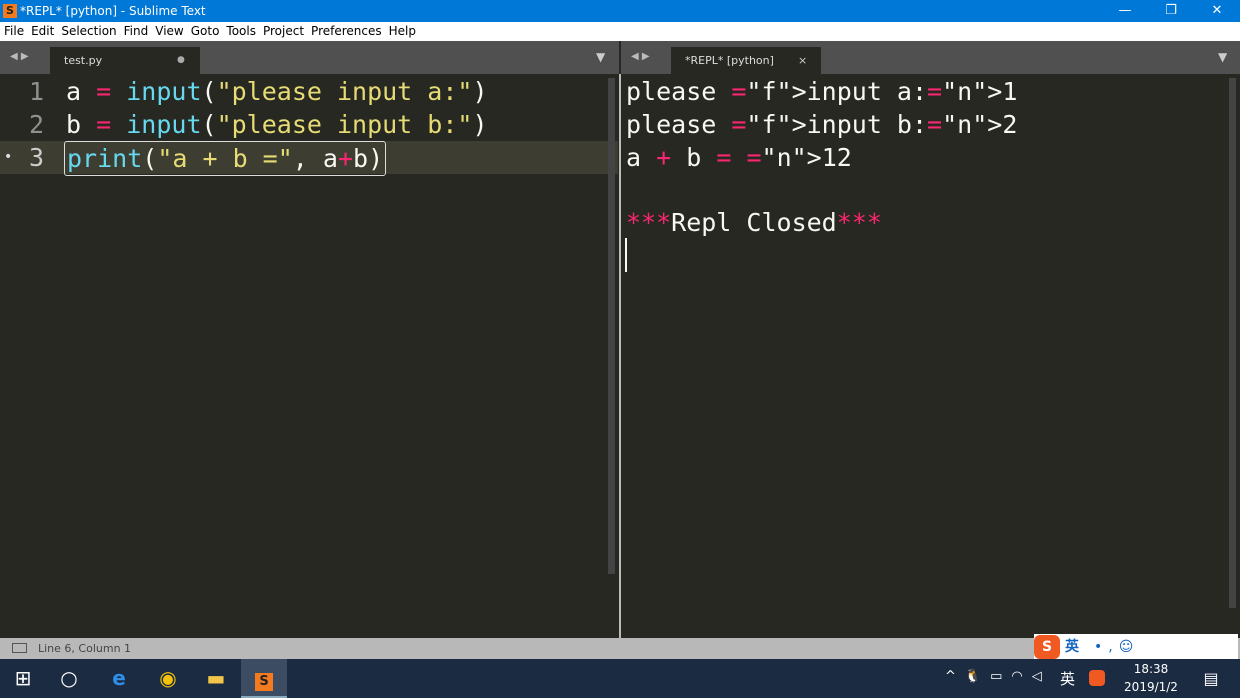 This screenshot has height=698, width=1240. Describe the element at coordinates (620, 356) in the screenshot. I see `pane-divider` at that location.